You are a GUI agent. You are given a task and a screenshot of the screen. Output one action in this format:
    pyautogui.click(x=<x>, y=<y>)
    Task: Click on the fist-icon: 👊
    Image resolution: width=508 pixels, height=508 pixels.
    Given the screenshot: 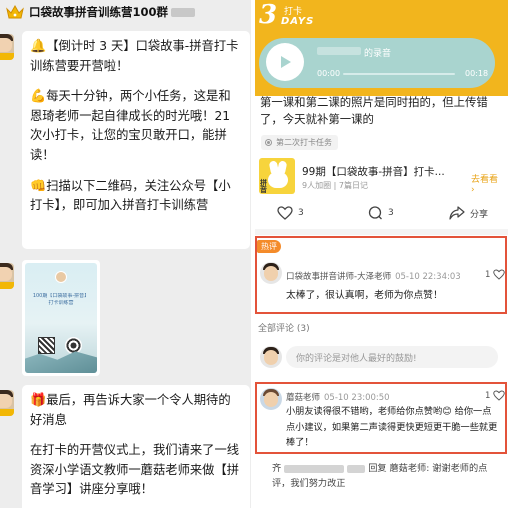 What is the action you would take?
    pyautogui.click(x=38, y=186)
    